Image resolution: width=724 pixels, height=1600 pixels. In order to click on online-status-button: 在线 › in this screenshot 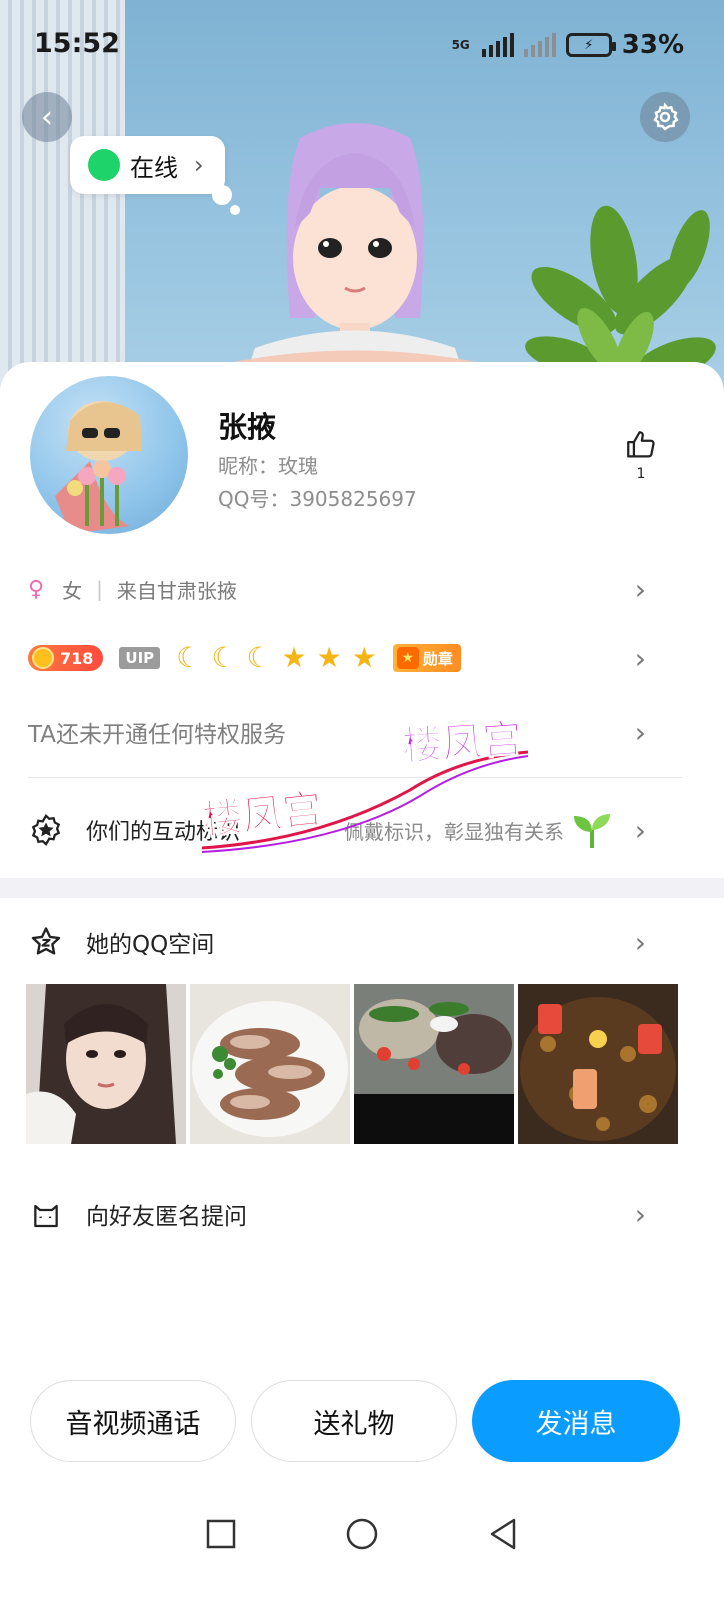, I will do `click(147, 165)`.